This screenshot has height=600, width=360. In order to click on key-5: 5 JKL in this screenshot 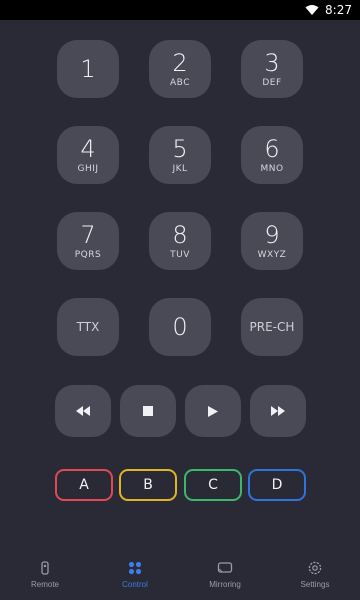, I will do `click(180, 155)`.